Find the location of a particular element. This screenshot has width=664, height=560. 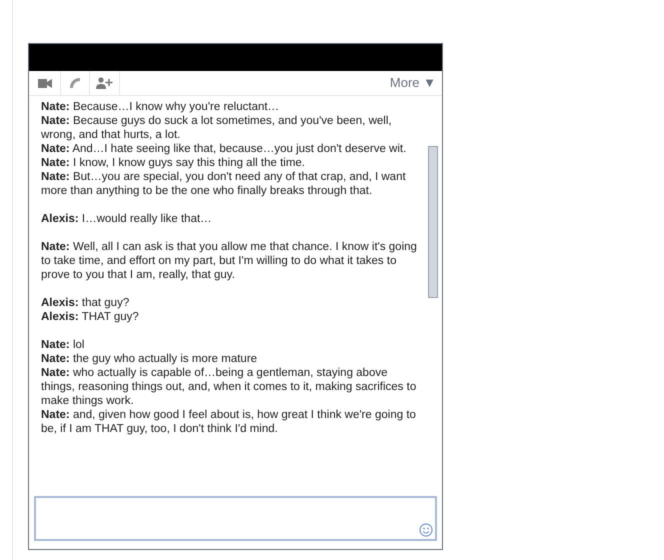

chat-message: Nate: And…I hate seeing like that, because…you just don't deserve wit. is located at coordinates (224, 149).